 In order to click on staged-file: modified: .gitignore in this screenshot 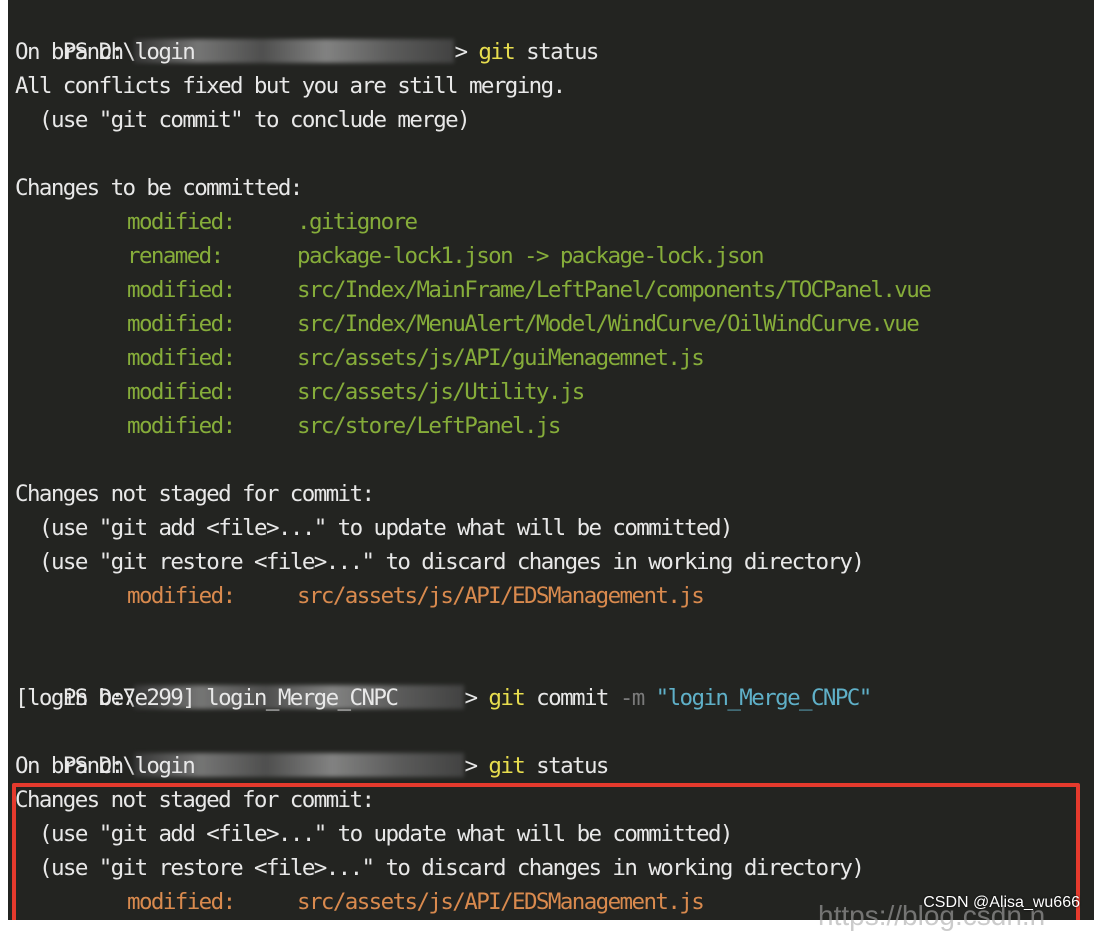, I will do `click(216, 222)`.